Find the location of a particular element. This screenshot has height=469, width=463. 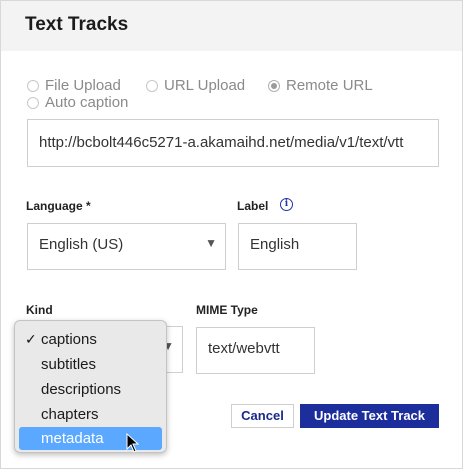

radio-label: URL Upload is located at coordinates (205, 85).